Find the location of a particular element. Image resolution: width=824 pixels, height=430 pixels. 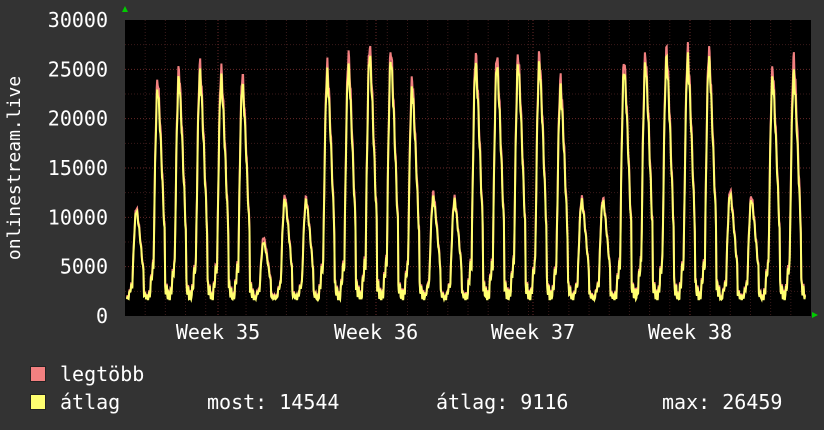

y-tick-label: 15000 is located at coordinates (78, 168).